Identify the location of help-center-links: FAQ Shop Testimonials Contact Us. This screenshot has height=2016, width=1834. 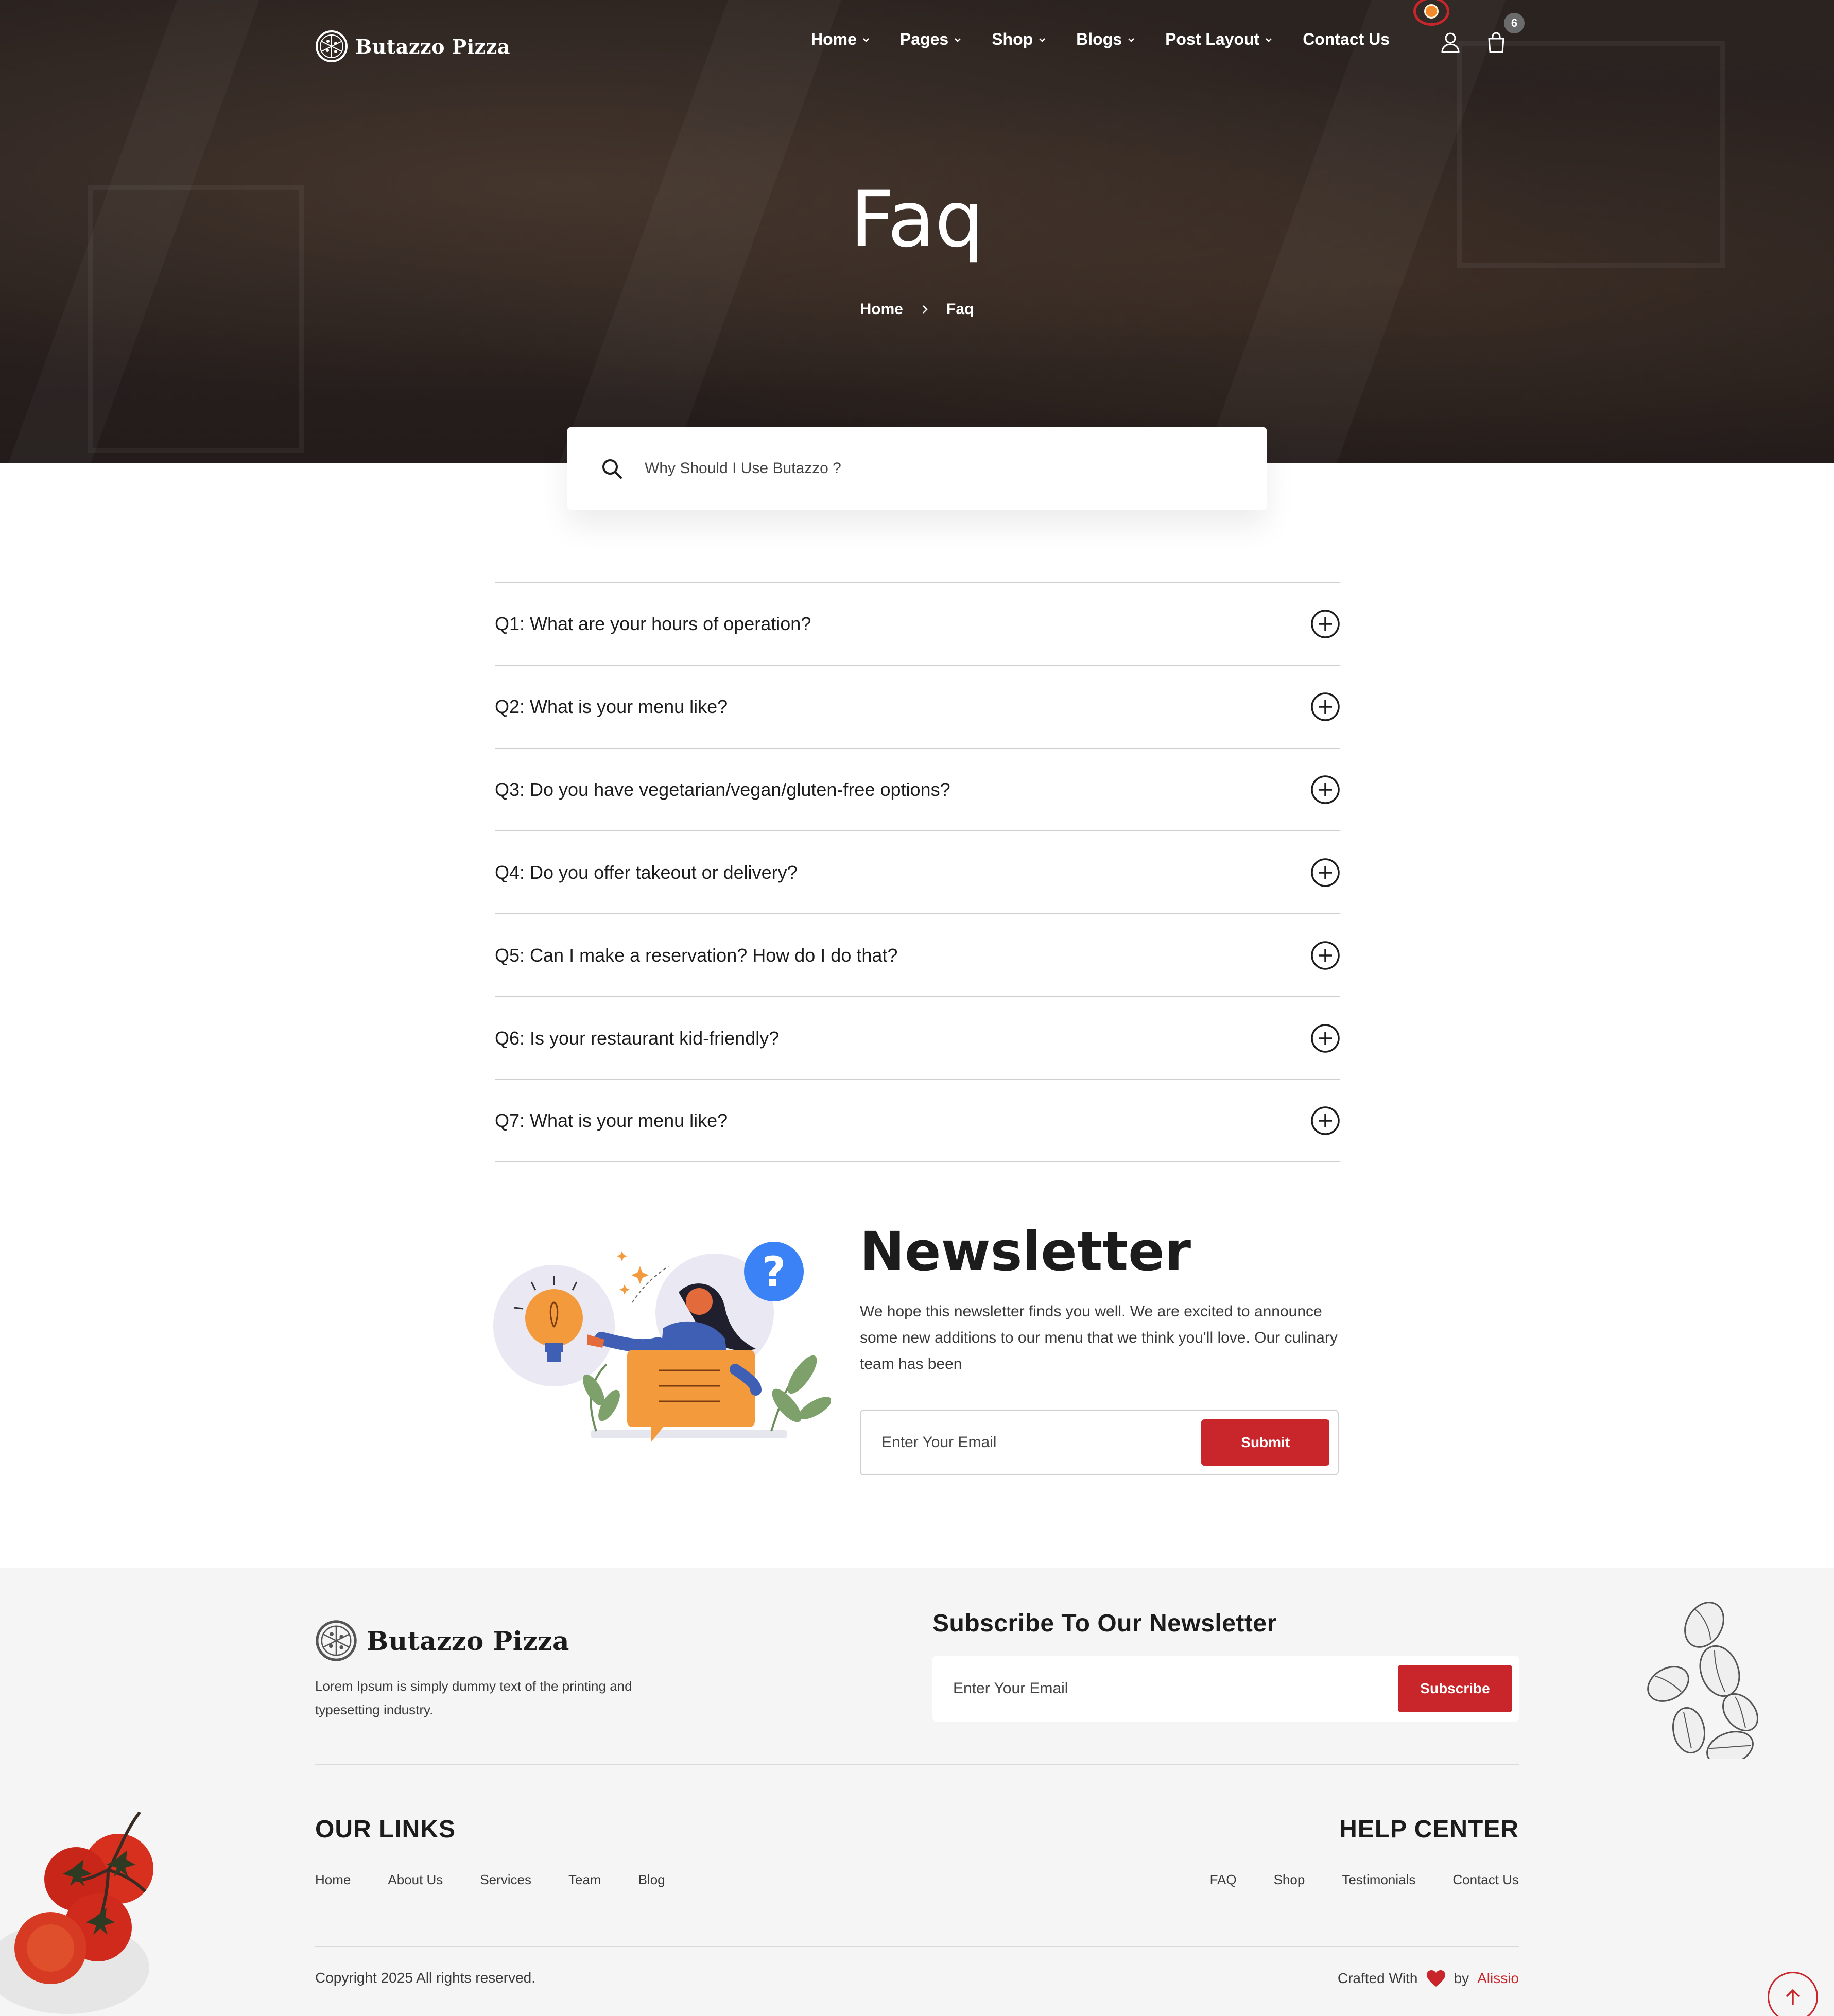
(1364, 1880).